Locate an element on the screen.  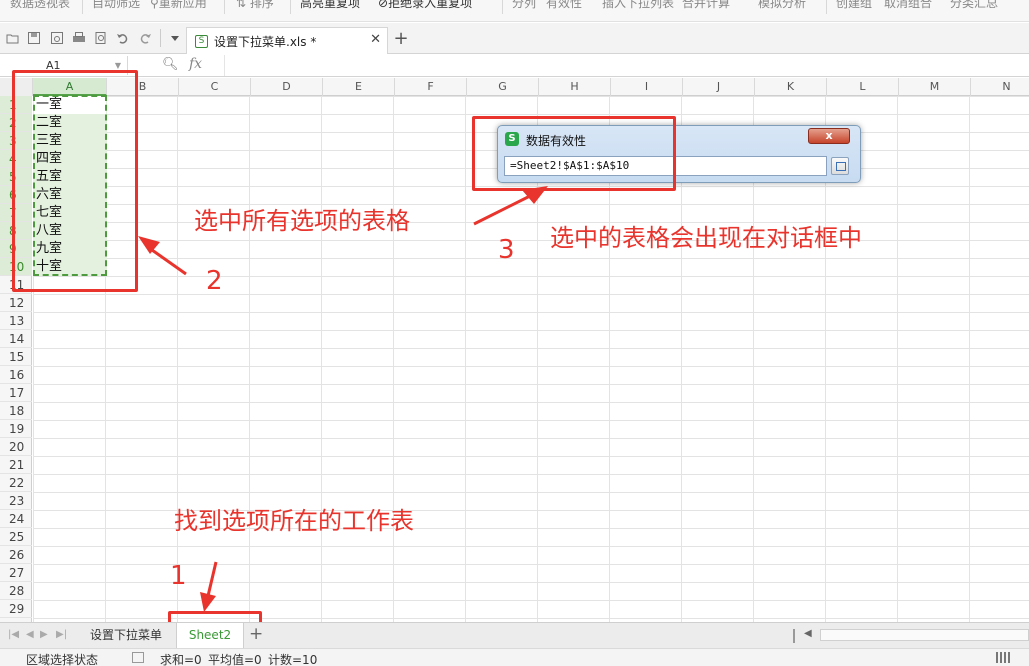
ribbon-text-to-columns: 分列 is located at coordinates (524, 6).